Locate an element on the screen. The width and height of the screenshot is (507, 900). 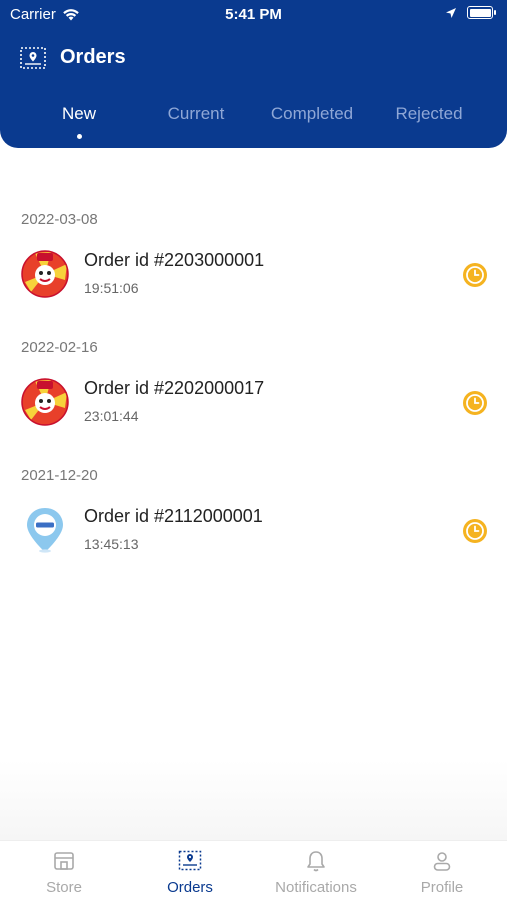
tab-new: New is located at coordinates (79, 121).